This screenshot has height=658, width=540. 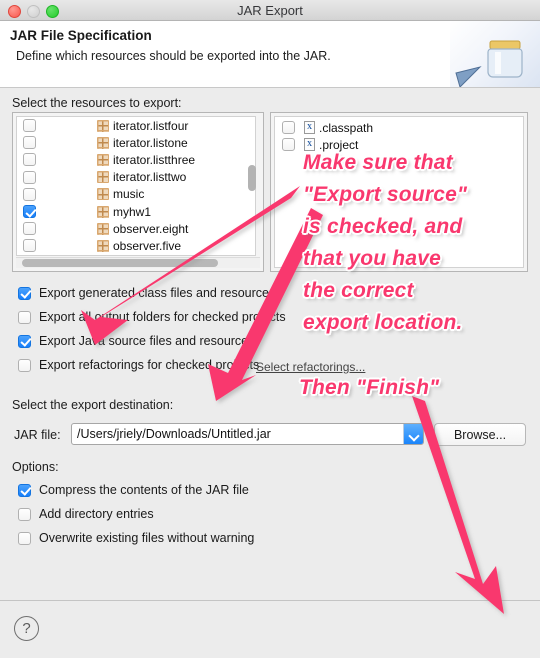 I want to click on tree-vertical-scrollbar, so click(x=252, y=178).